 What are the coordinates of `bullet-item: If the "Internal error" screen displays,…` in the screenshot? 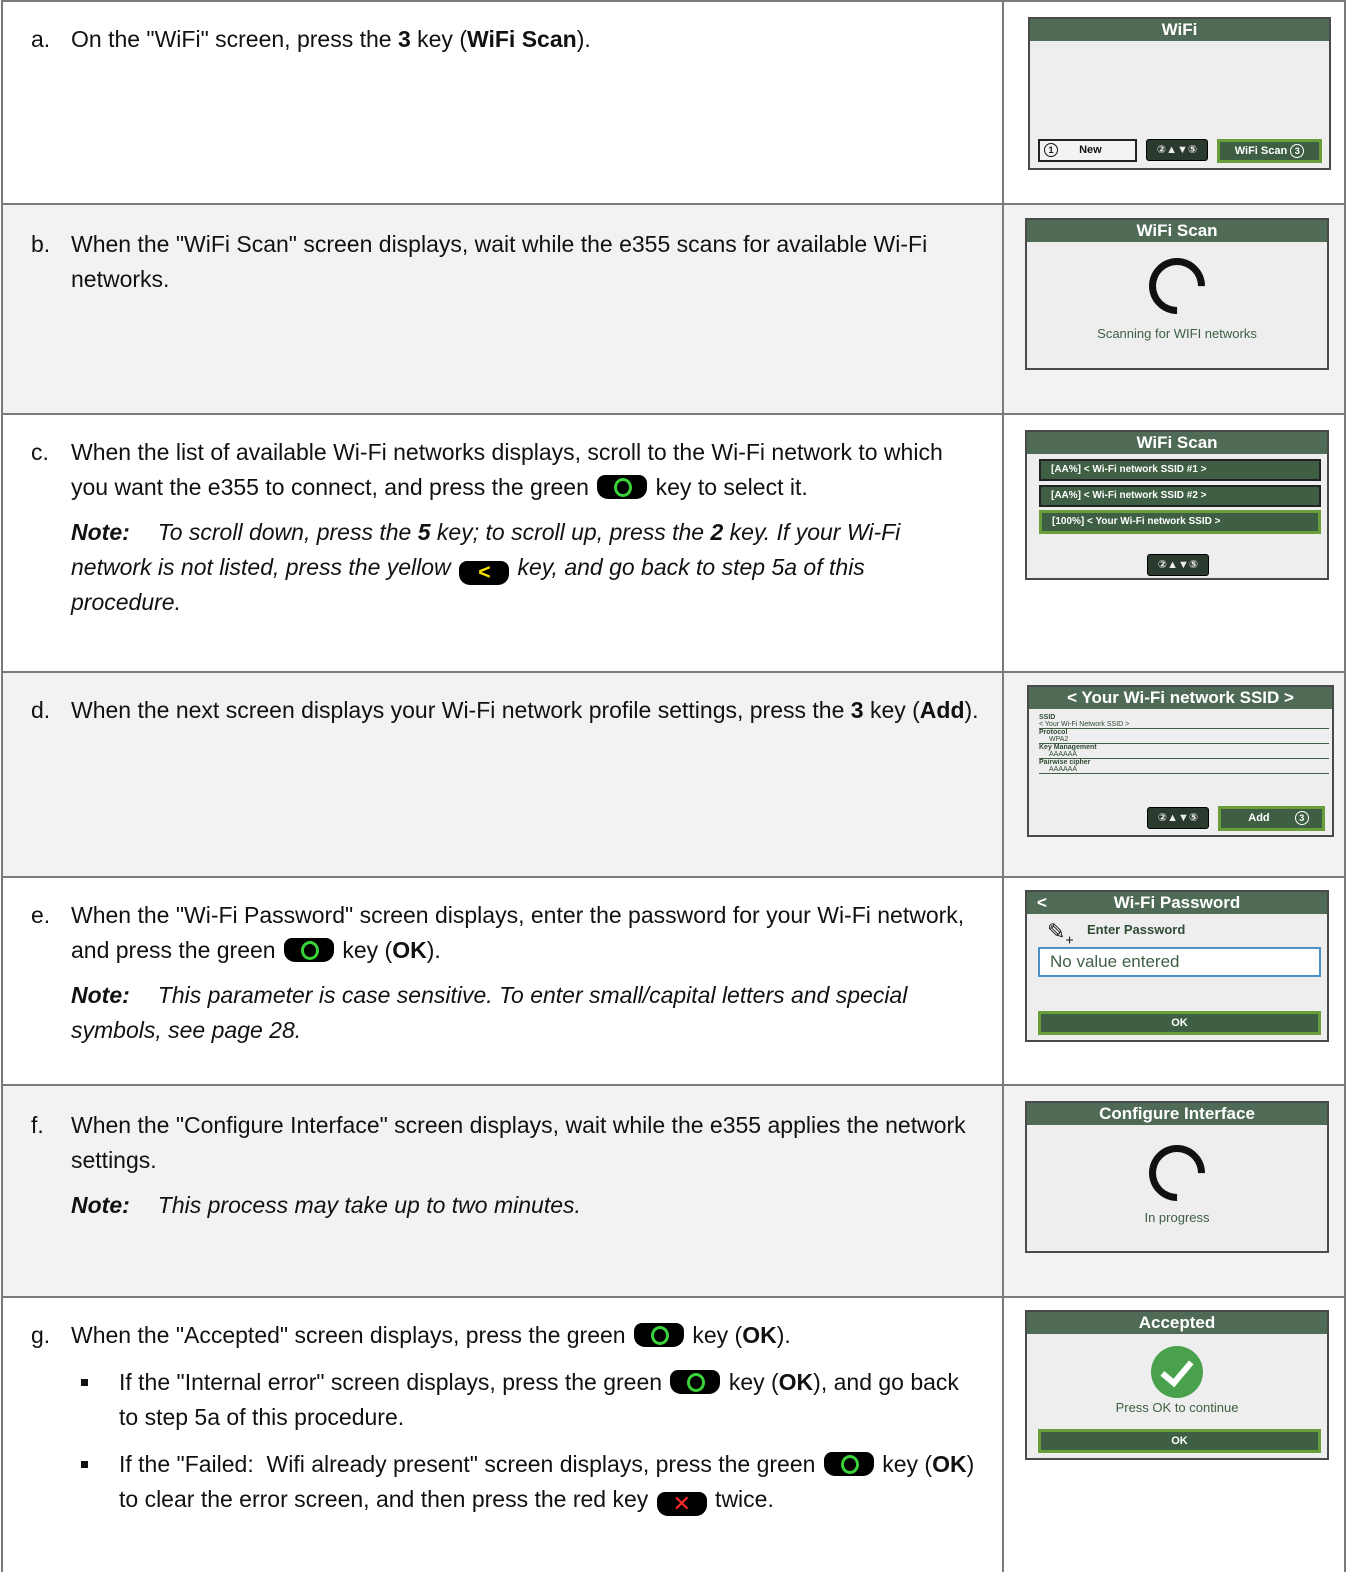 It's located at (531, 1400).